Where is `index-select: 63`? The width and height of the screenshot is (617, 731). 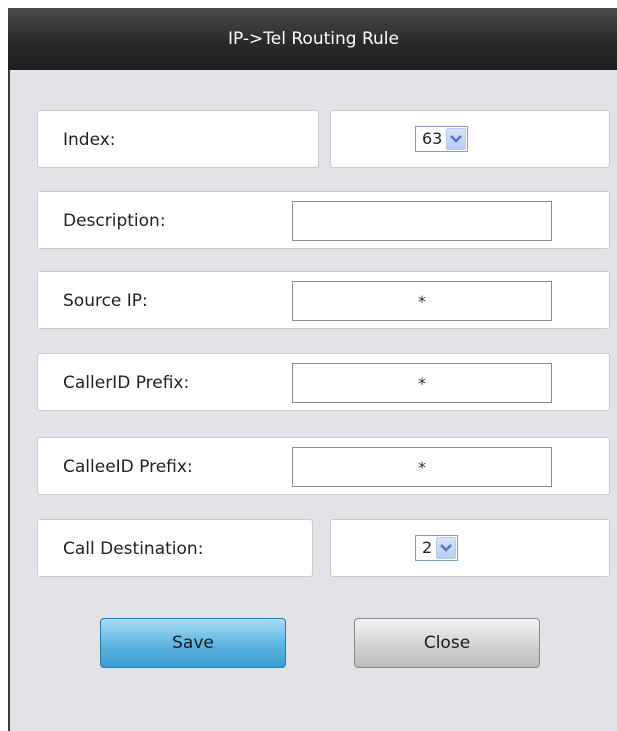 index-select: 63 is located at coordinates (442, 139).